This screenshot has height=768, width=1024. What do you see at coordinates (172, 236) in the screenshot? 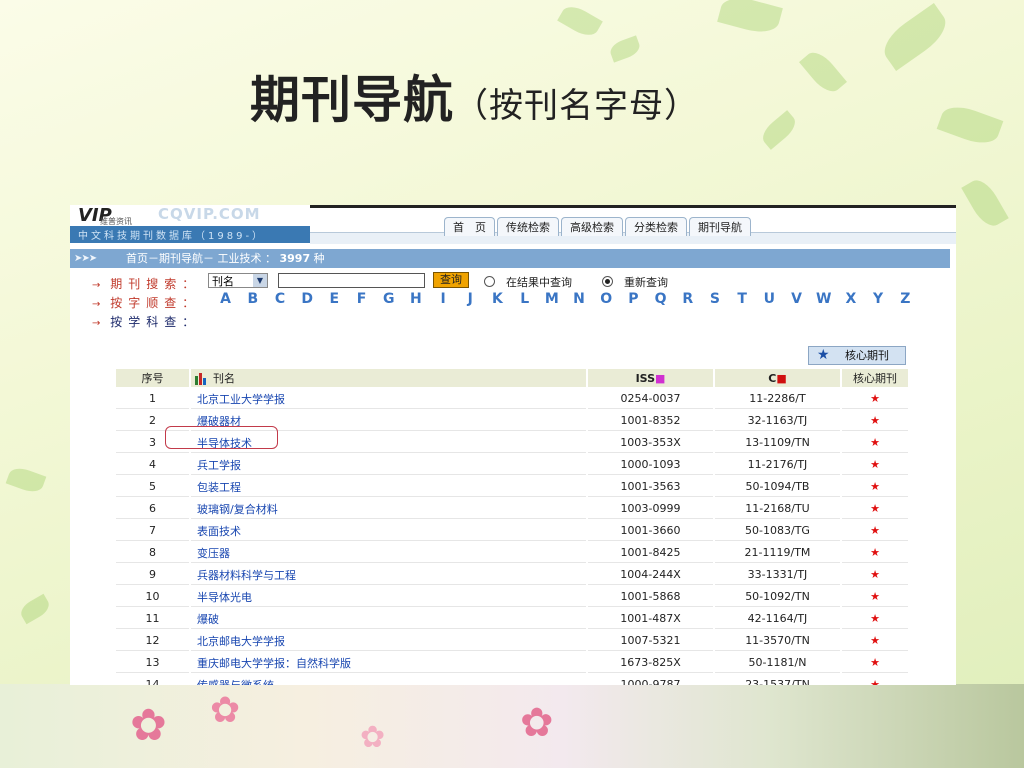
I see `logo-database-name: 中文科技期刊数据库（1989-）` at bounding box center [172, 236].